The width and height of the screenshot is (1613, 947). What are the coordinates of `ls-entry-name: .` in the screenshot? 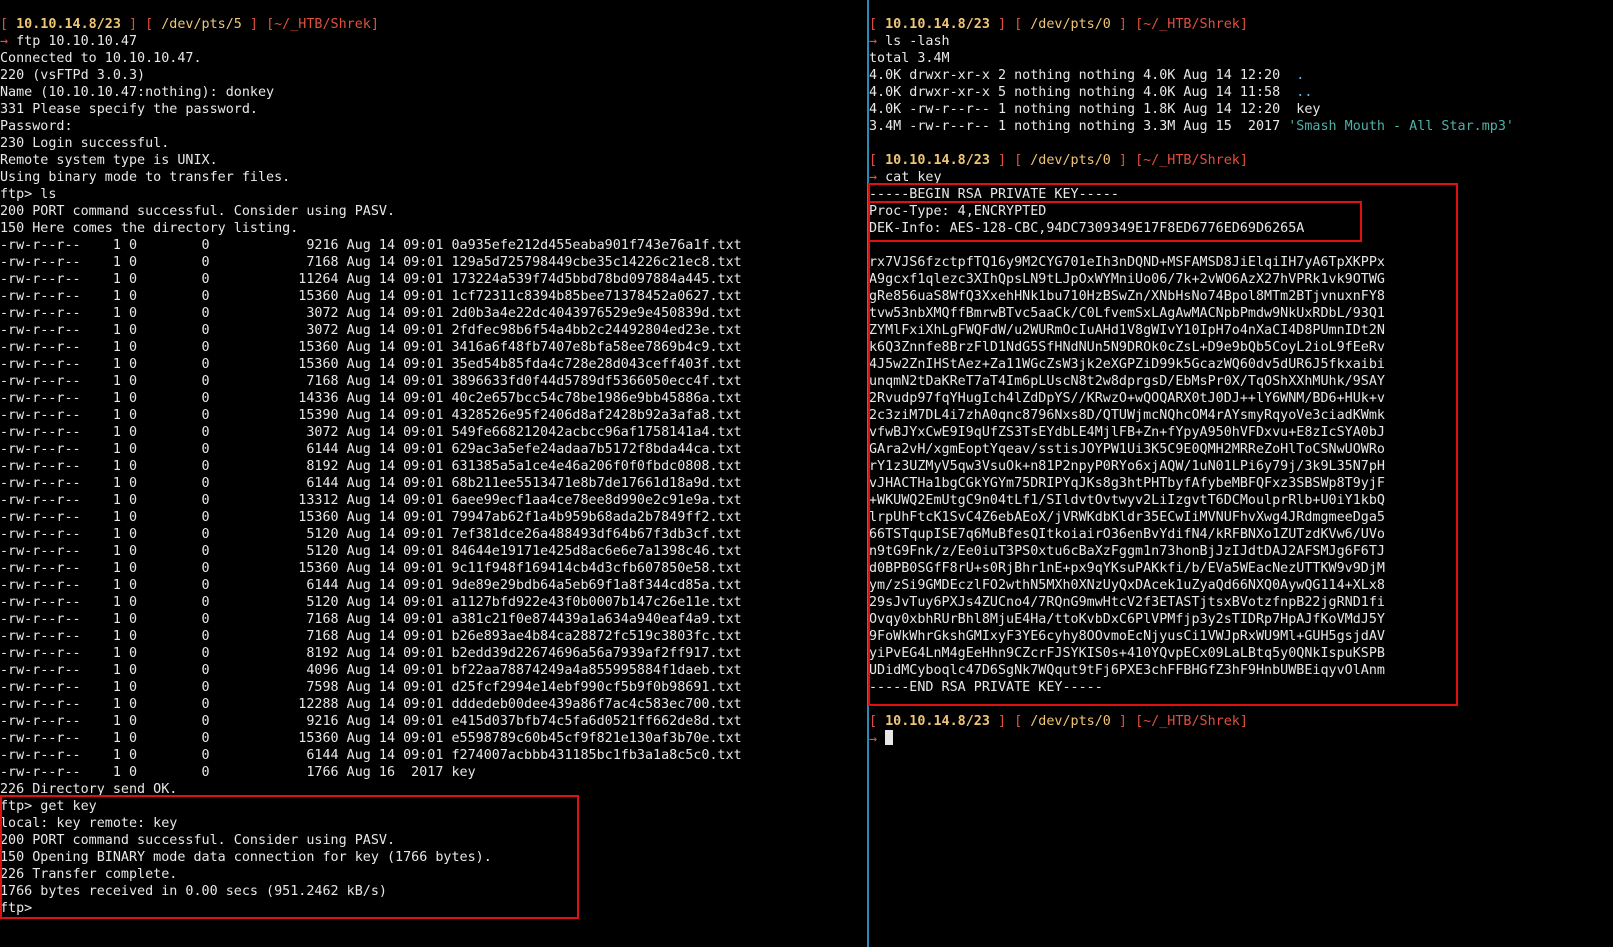 It's located at (1300, 75).